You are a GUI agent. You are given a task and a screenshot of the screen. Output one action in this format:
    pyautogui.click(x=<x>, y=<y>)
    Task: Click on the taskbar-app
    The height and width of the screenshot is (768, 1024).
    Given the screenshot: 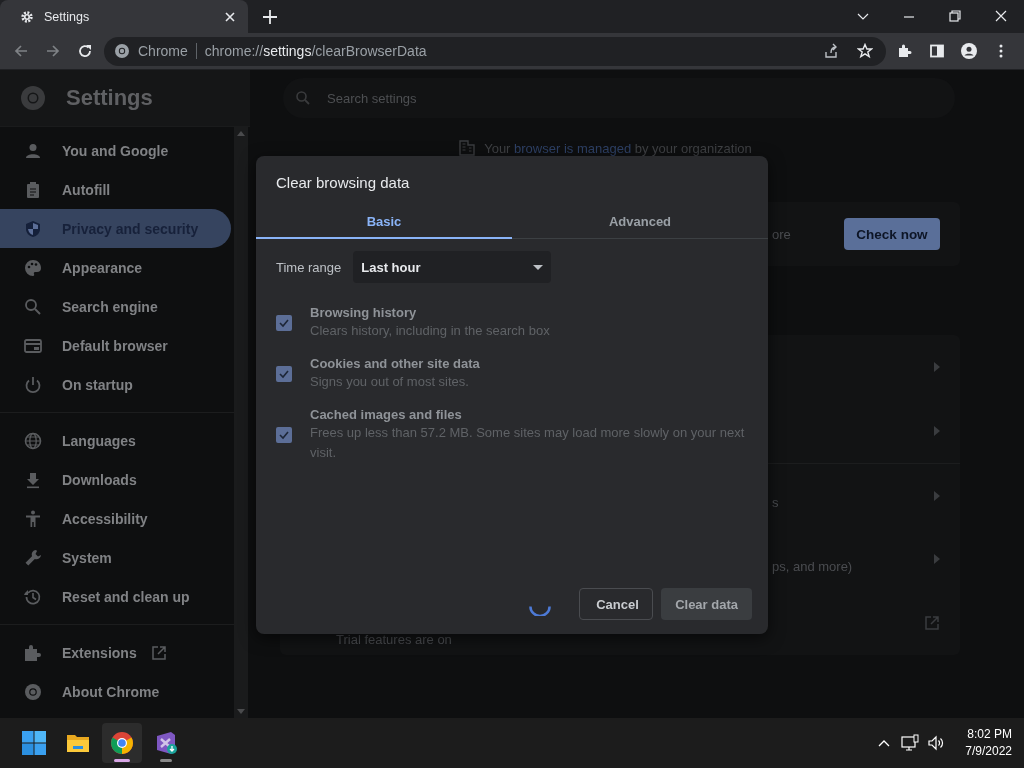 What is the action you would take?
    pyautogui.click(x=122, y=743)
    